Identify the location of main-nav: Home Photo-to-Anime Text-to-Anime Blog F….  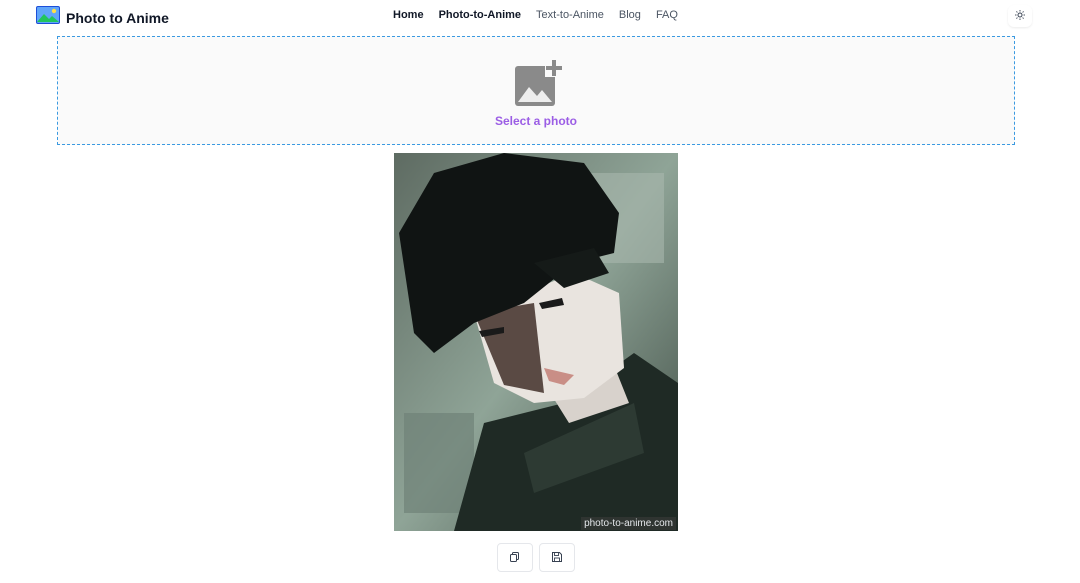
(543, 15).